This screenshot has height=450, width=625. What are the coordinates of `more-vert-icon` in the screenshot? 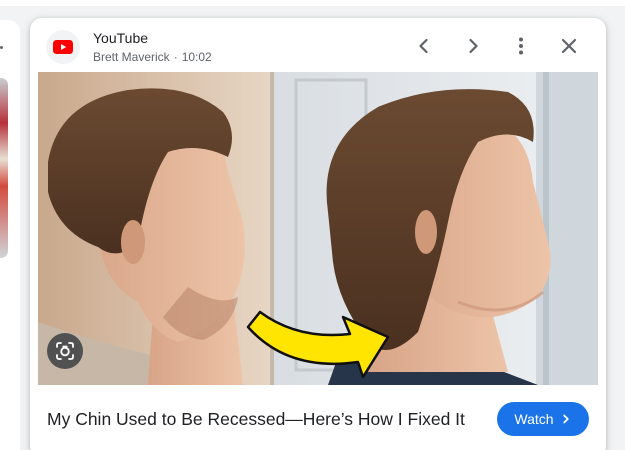 It's located at (521, 46).